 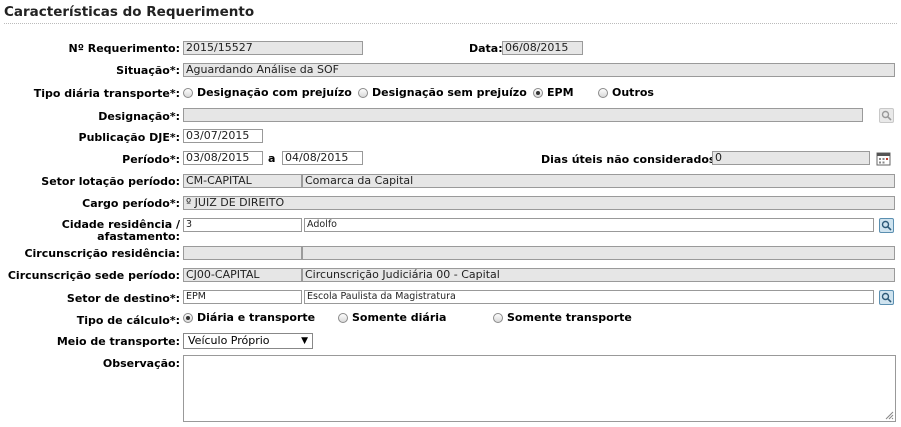 What do you see at coordinates (123, 298) in the screenshot?
I see `setor-destino-label: Setor de destino*:` at bounding box center [123, 298].